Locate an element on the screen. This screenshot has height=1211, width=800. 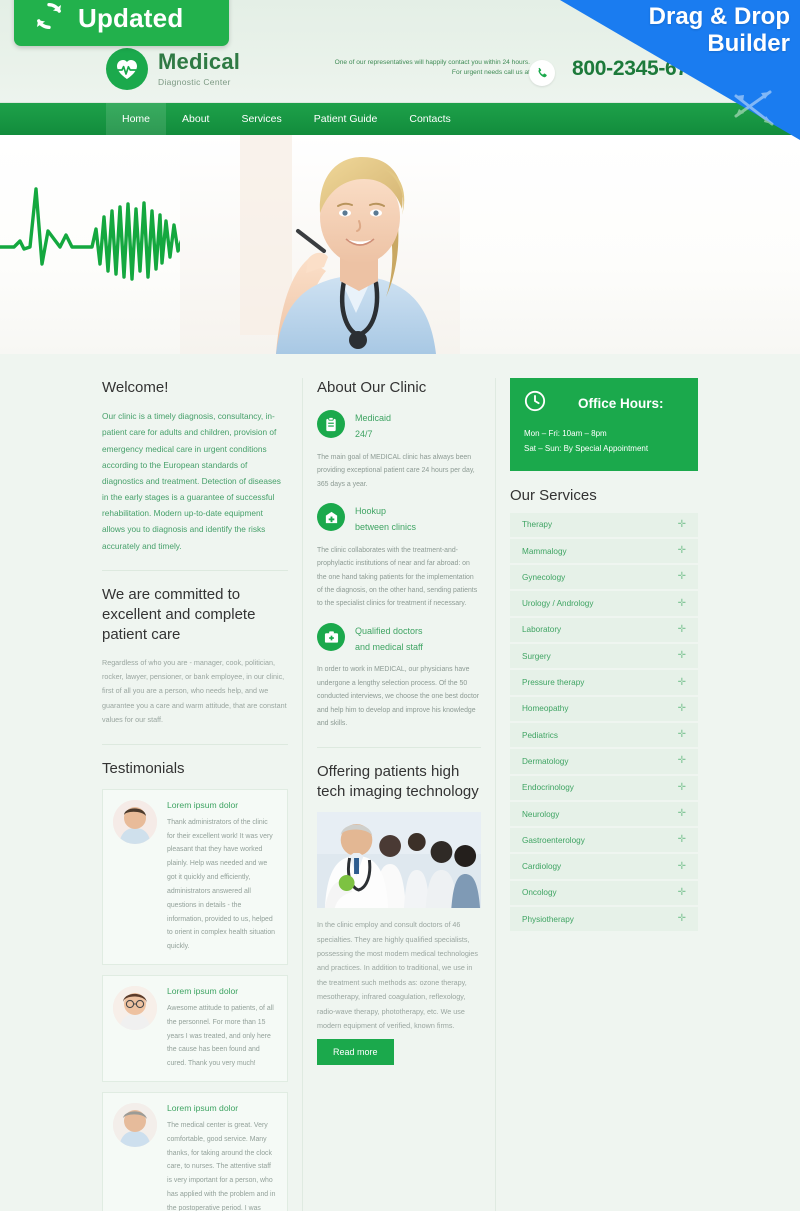
service-label: Cardiology is located at coordinates (542, 867).